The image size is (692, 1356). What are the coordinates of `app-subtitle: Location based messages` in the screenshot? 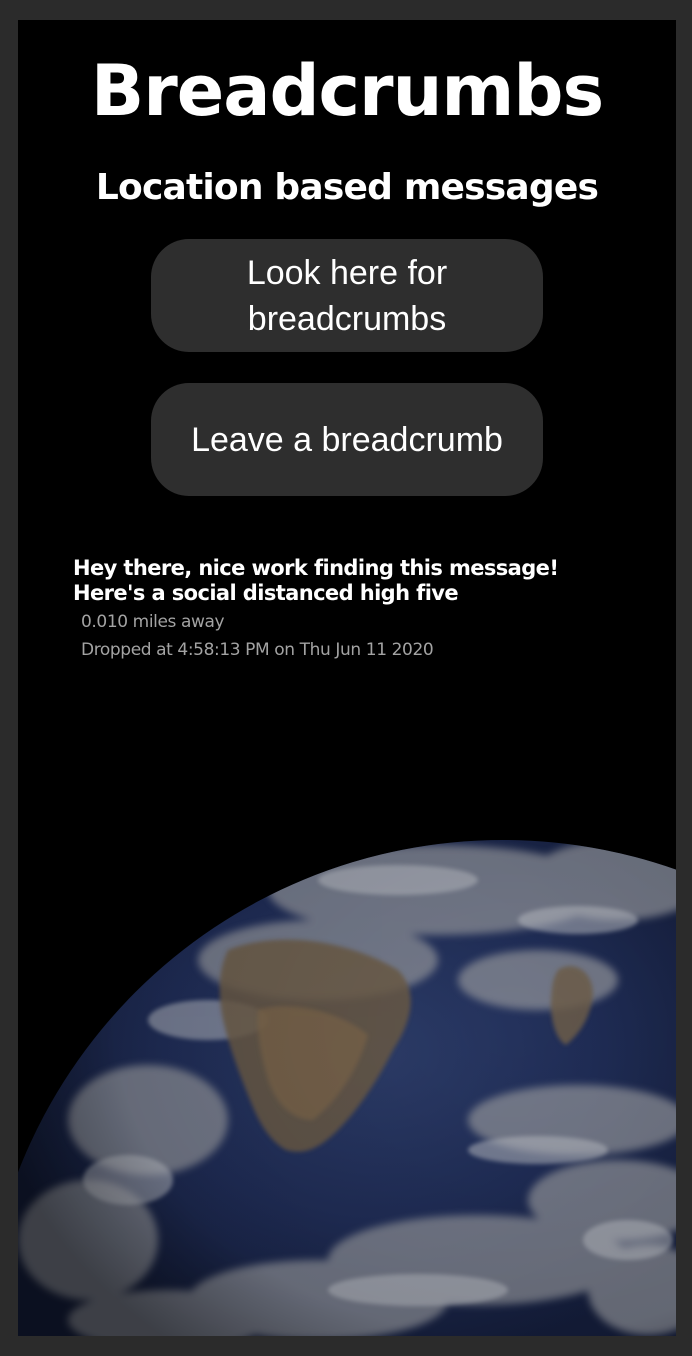 It's located at (347, 187).